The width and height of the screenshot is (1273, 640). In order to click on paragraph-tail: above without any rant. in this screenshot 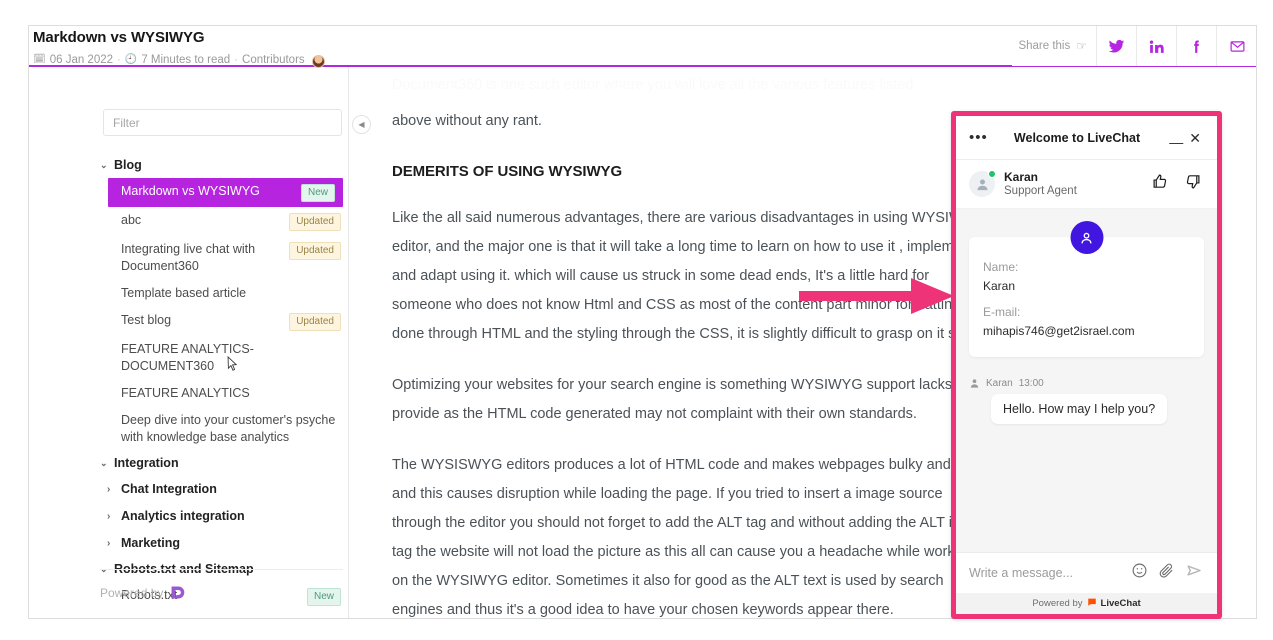, I will do `click(467, 121)`.